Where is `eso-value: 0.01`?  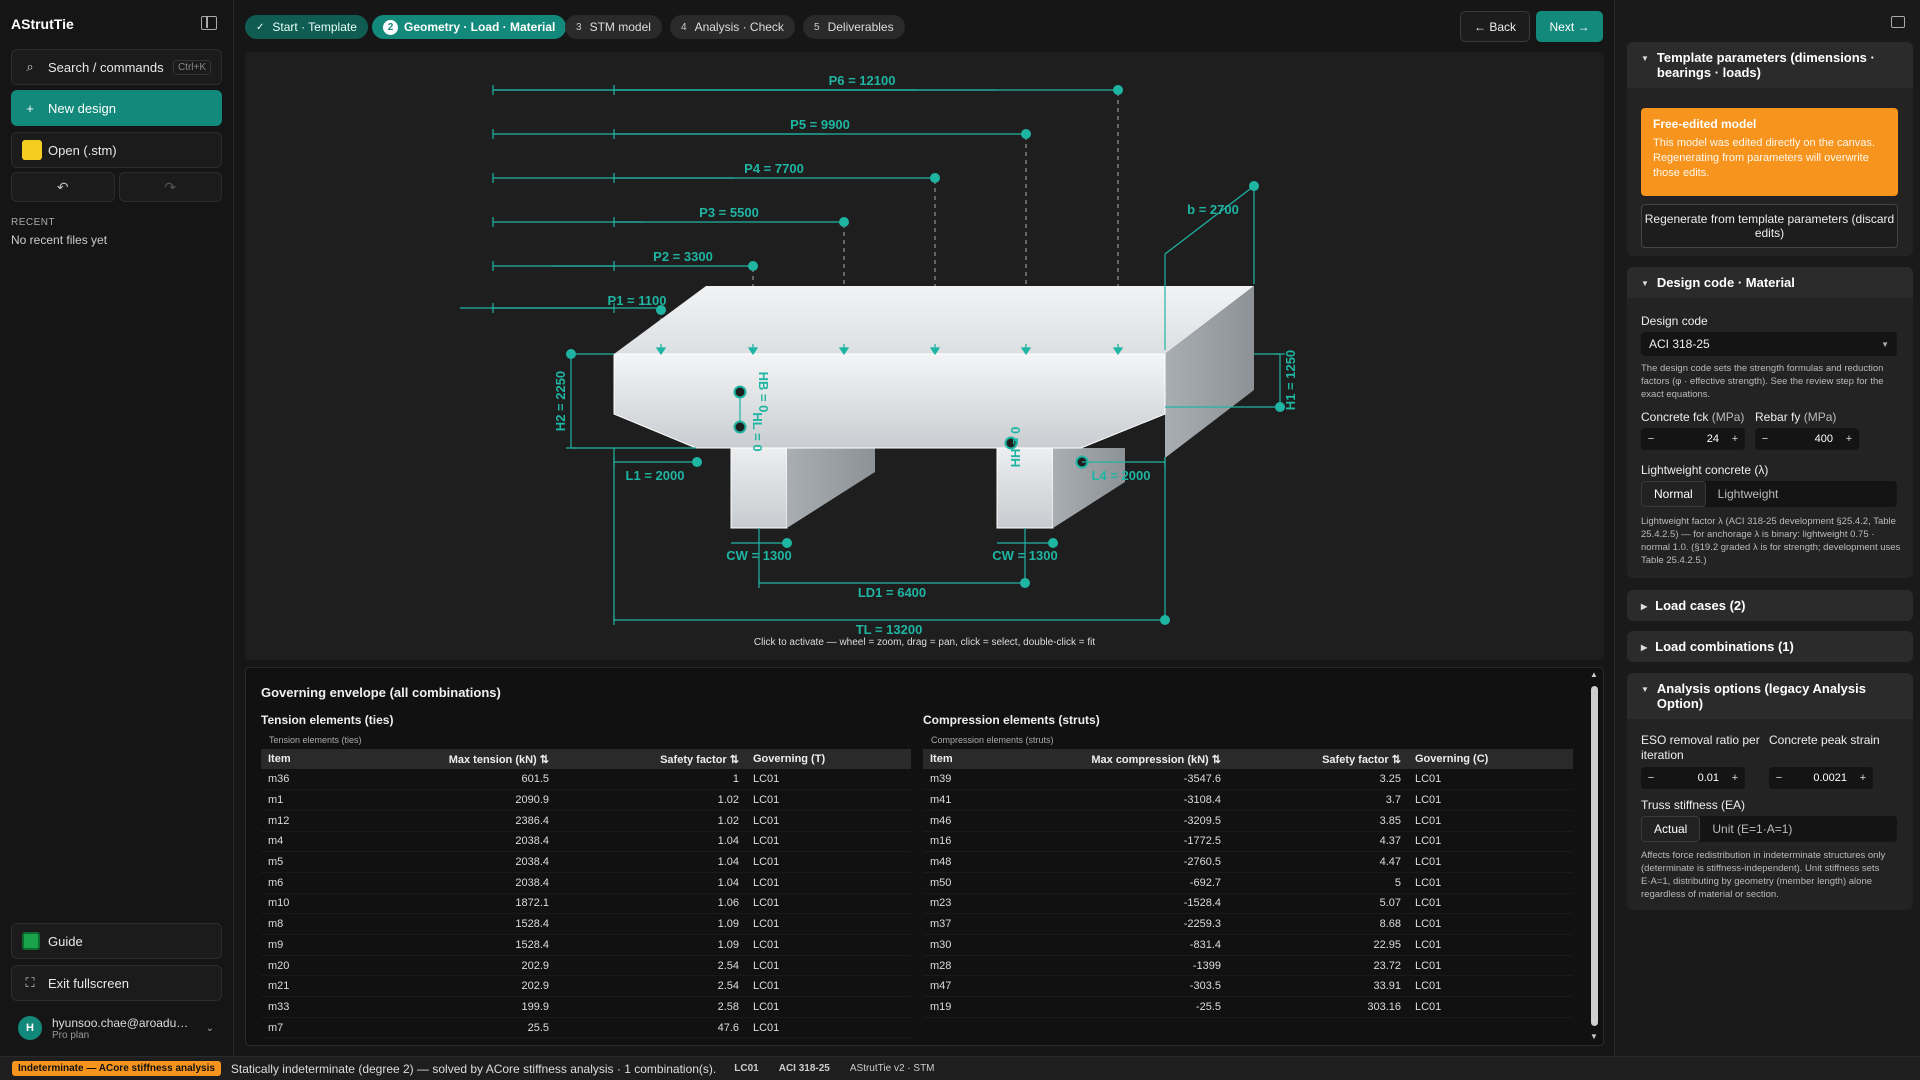
eso-value: 0.01 is located at coordinates (1693, 778).